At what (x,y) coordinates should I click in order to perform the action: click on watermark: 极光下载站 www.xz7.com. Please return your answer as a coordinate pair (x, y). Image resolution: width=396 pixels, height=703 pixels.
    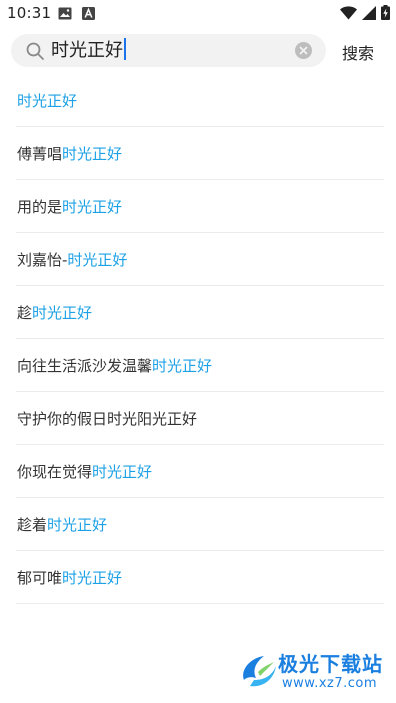
    Looking at the image, I should click on (312, 671).